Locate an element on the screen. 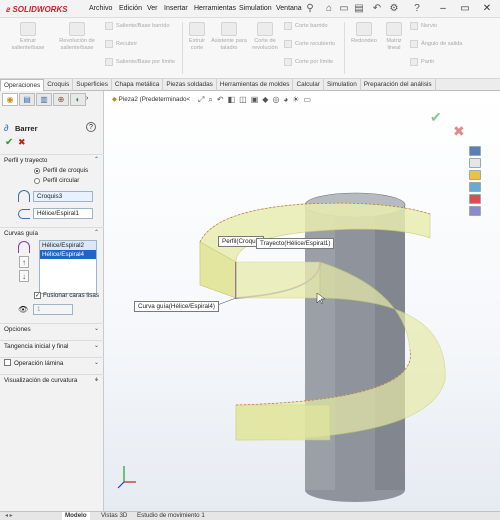 The width and height of the screenshot is (500, 521). profile-sketch-face is located at coordinates (278, 280).